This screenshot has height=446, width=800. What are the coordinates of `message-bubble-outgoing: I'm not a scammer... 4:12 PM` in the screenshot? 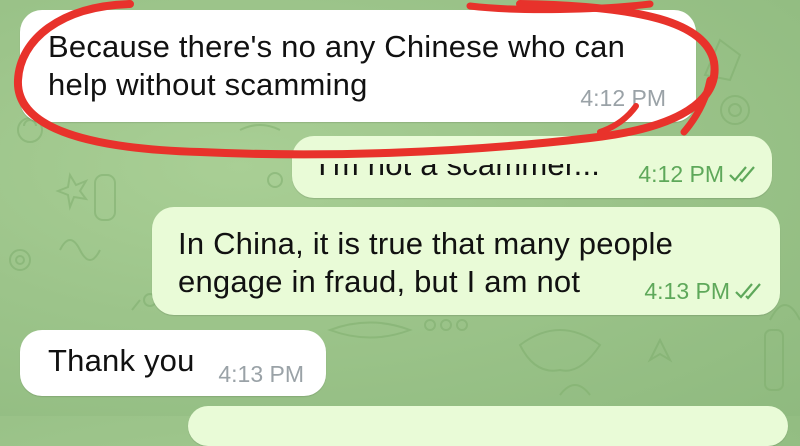 It's located at (532, 167).